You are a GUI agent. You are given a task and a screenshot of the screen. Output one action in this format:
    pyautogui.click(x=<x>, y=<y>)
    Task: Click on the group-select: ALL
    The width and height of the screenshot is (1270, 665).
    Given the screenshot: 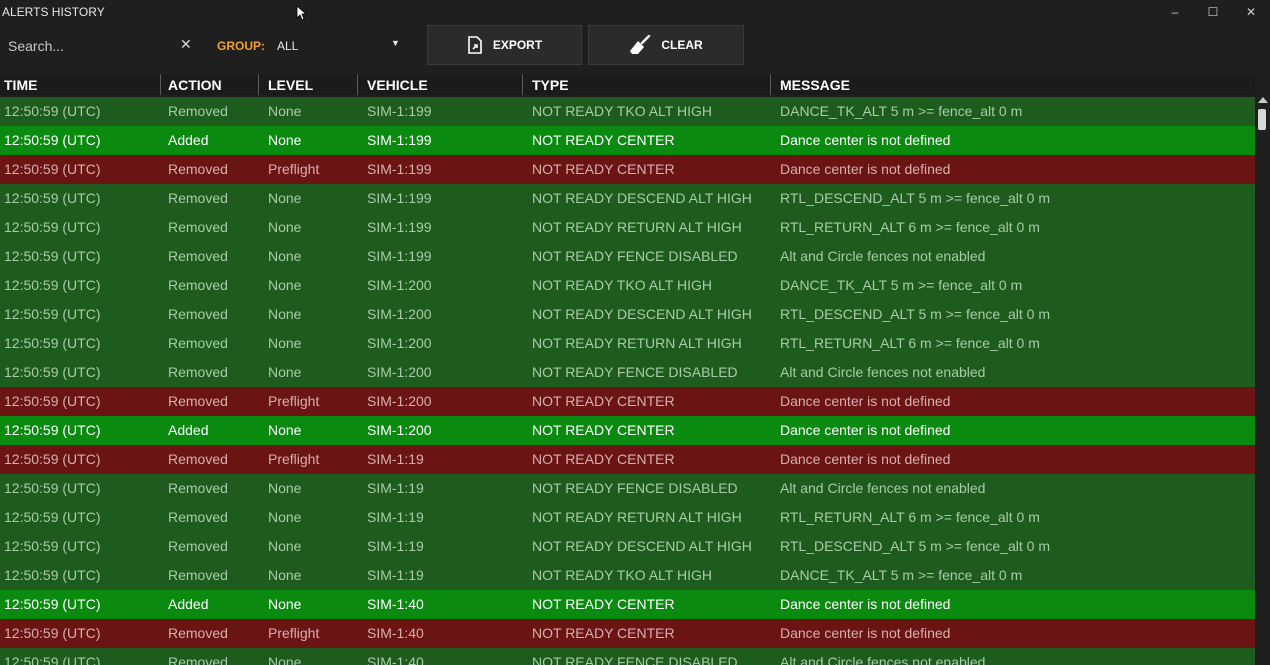 What is the action you would take?
    pyautogui.click(x=287, y=46)
    